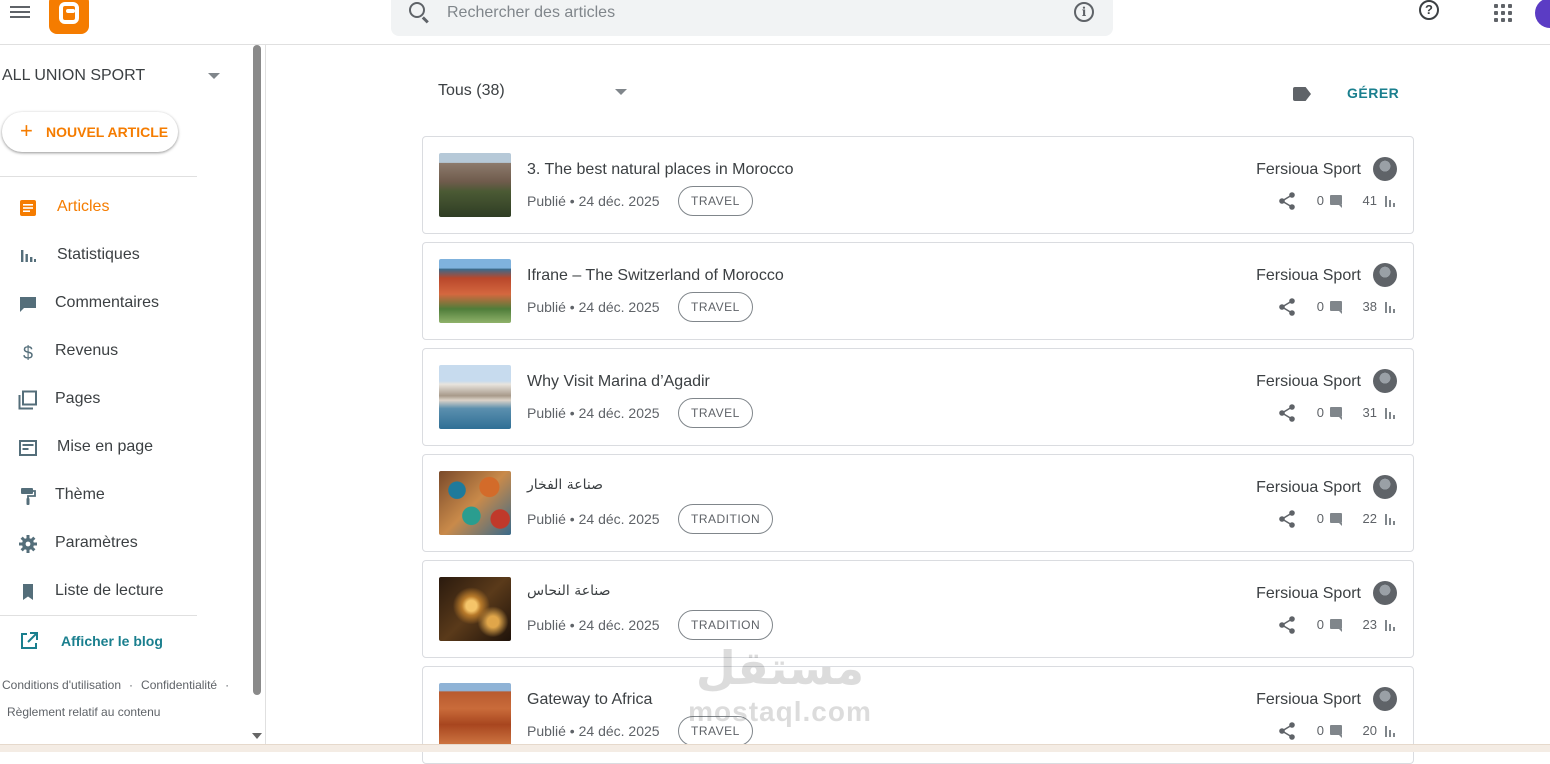 The image size is (1550, 764). I want to click on sidebar-item-liste-de-lecture: Liste de lecture, so click(125, 592).